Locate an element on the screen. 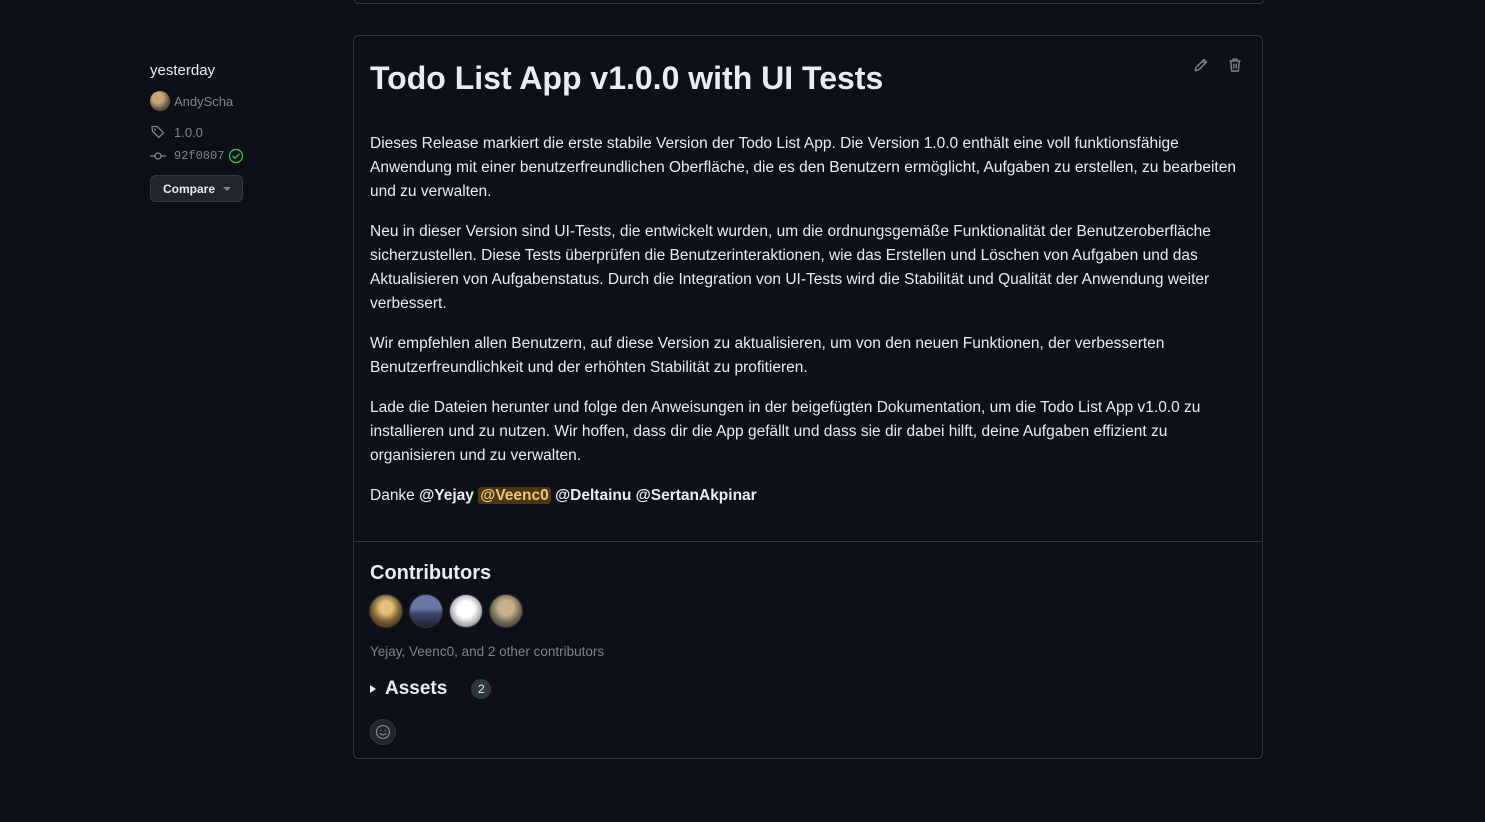  release-date: yesterday is located at coordinates (183, 70).